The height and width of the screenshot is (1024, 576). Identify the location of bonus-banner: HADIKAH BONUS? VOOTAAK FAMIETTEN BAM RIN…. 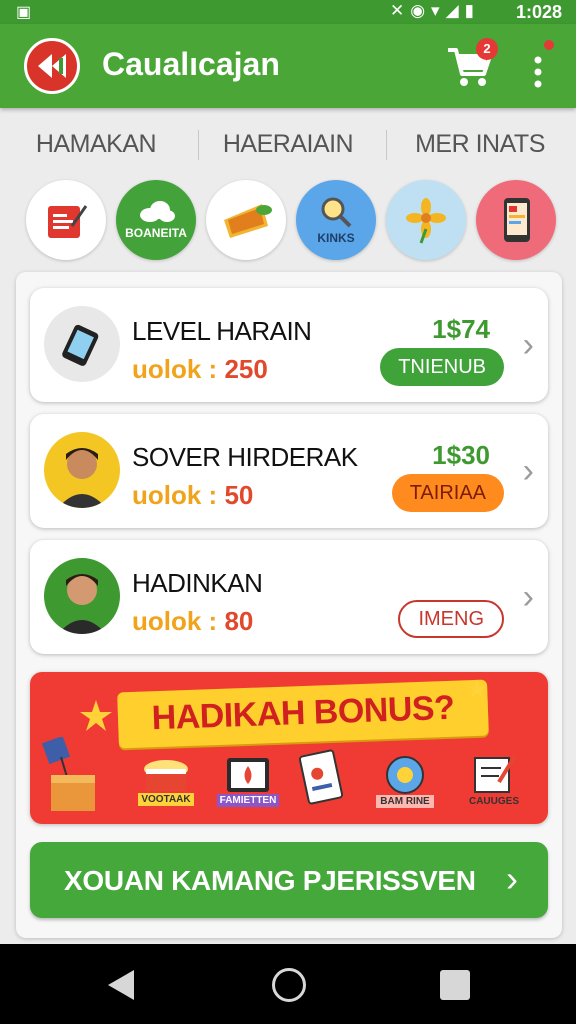
(289, 748).